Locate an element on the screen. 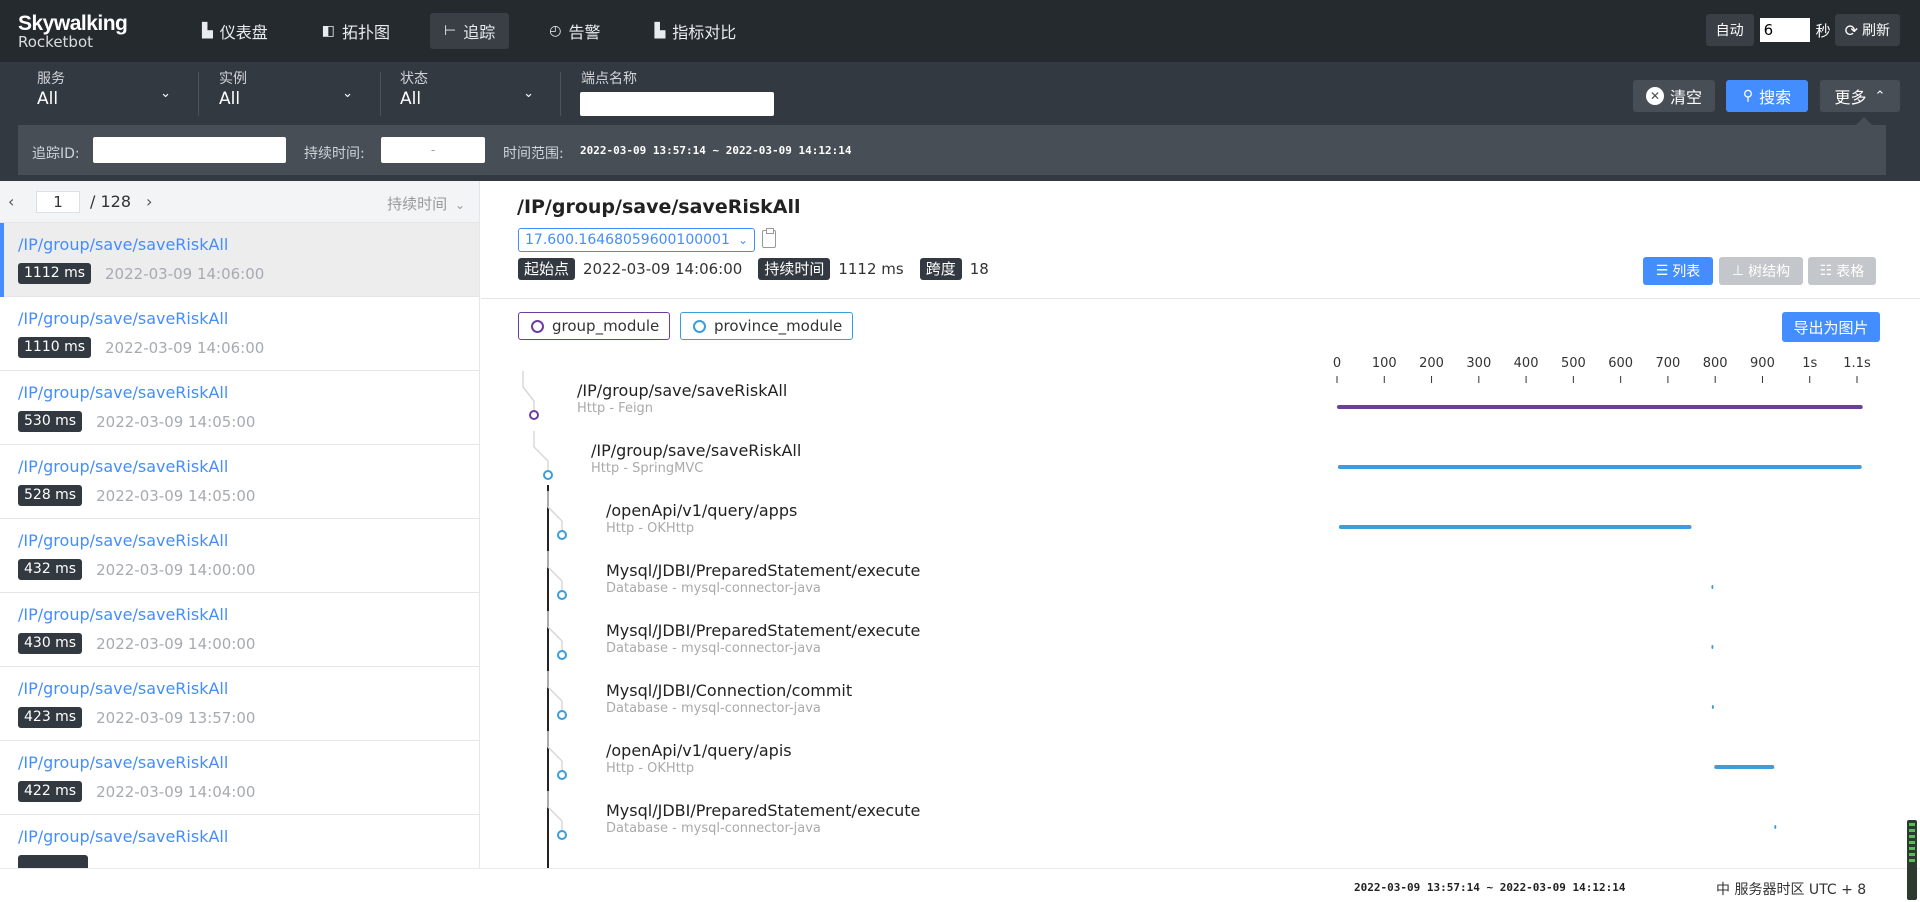 Image resolution: width=1920 pixels, height=902 pixels. axis-tick-label: 900 is located at coordinates (1762, 363).